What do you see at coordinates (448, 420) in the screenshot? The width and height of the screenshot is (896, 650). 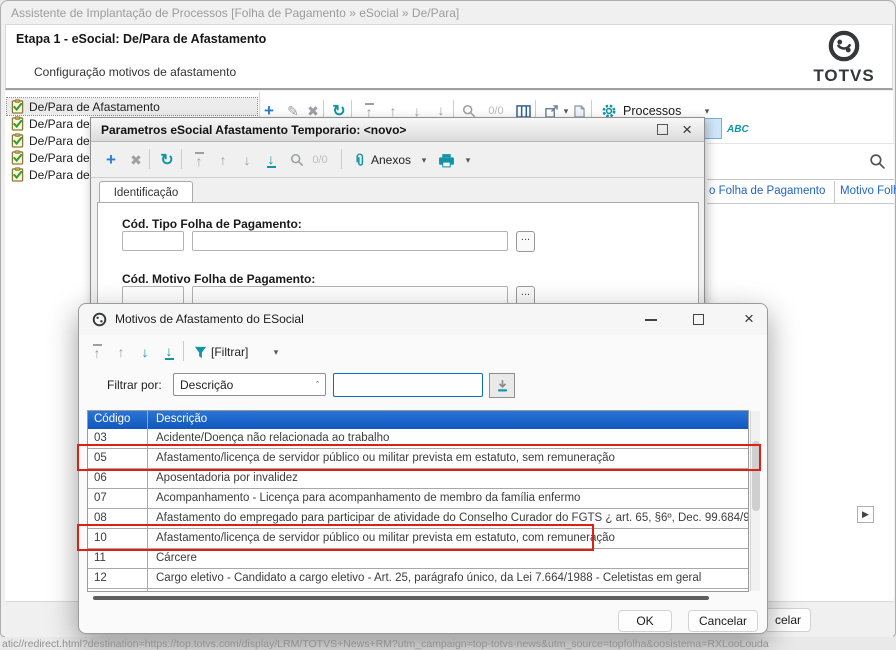 I see `column-header-descricao: Descrição` at bounding box center [448, 420].